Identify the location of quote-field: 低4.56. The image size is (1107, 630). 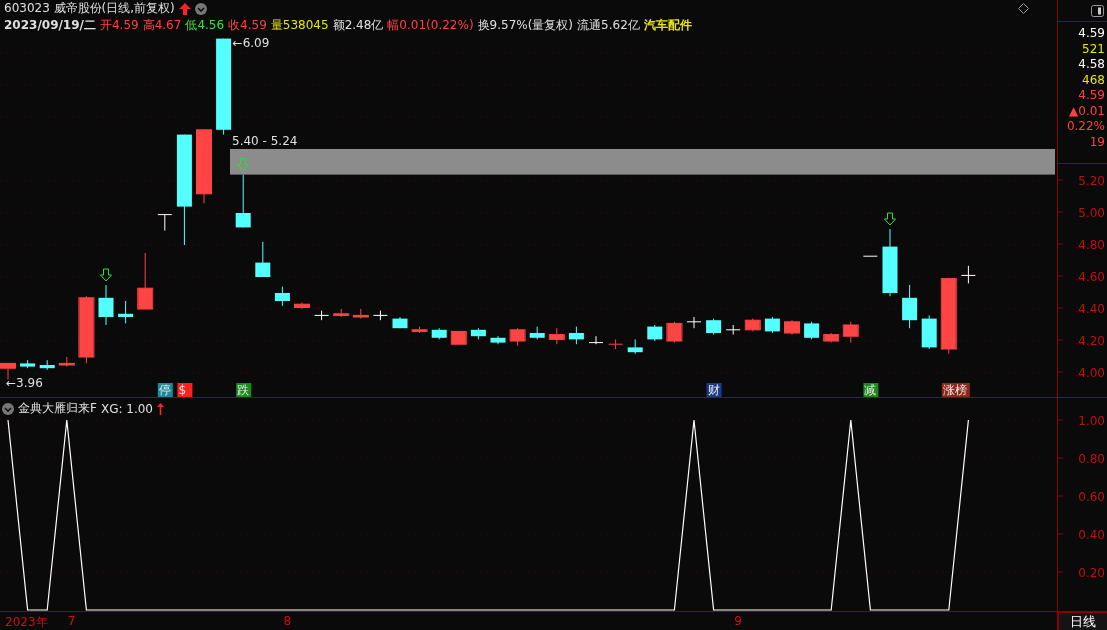
(205, 25).